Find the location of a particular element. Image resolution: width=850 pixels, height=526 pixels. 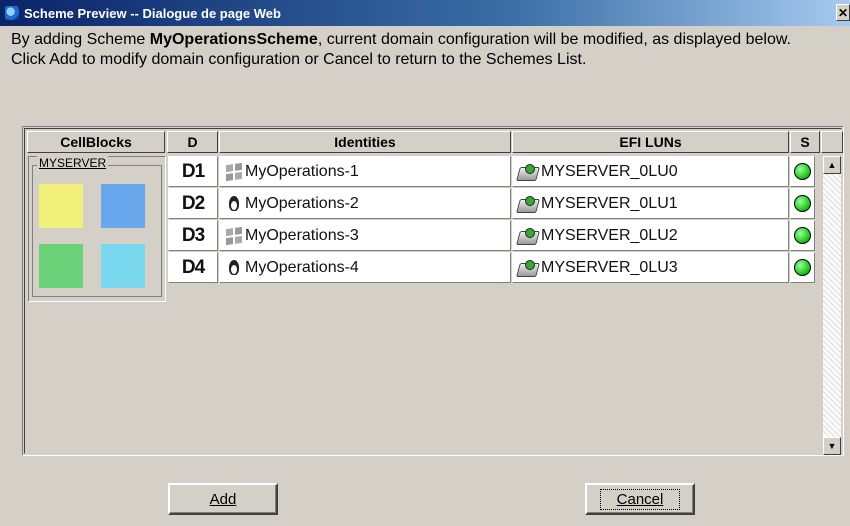

identity-name: MyOperations-4 is located at coordinates (302, 267).